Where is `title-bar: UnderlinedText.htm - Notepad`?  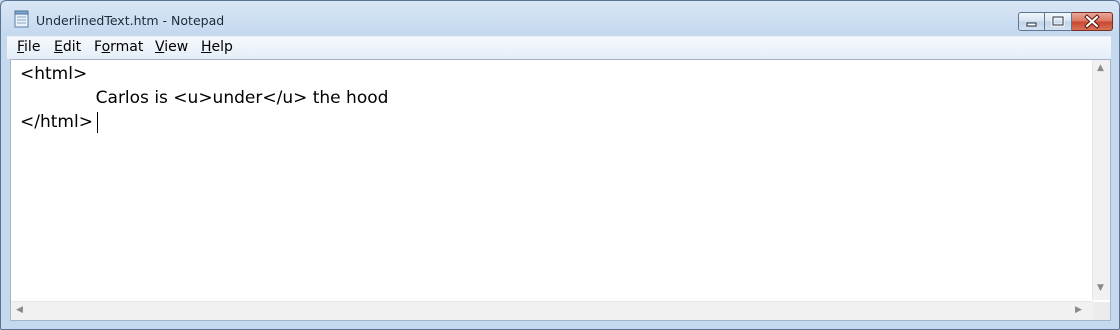
title-bar: UnderlinedText.htm - Notepad is located at coordinates (560, 18).